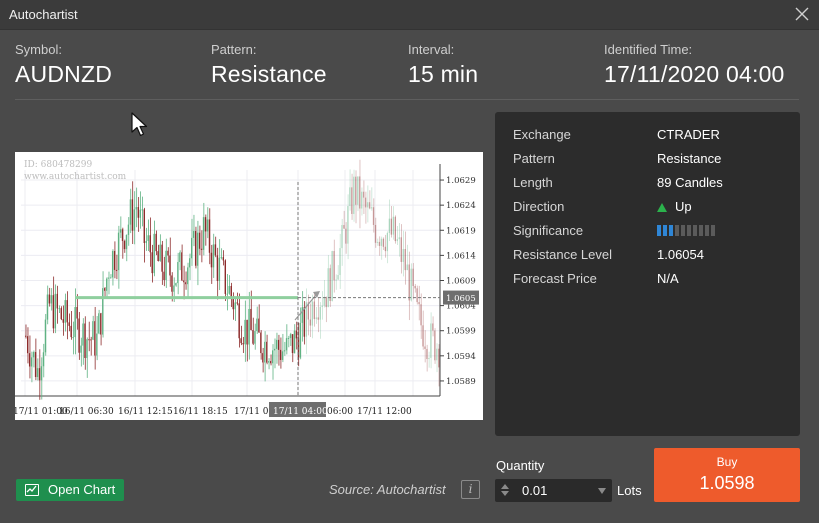 The image size is (819, 523). Describe the element at coordinates (461, 332) in the screenshot. I see `y-tick-label: 1.0599` at that location.